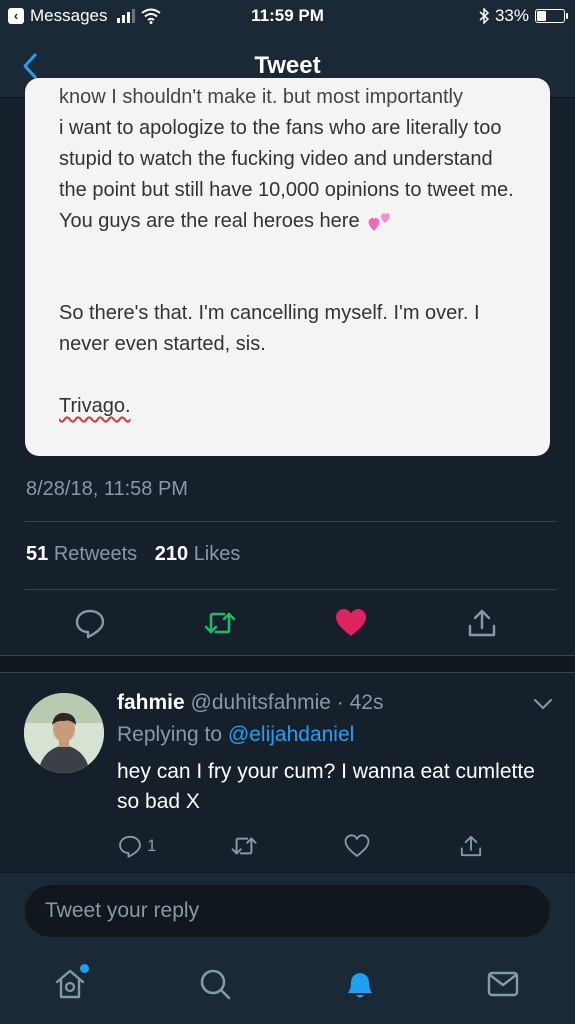 This screenshot has width=575, height=1024. What do you see at coordinates (107, 489) in the screenshot?
I see `tweet-timestamp: 8/28/18, 11:58 PM` at bounding box center [107, 489].